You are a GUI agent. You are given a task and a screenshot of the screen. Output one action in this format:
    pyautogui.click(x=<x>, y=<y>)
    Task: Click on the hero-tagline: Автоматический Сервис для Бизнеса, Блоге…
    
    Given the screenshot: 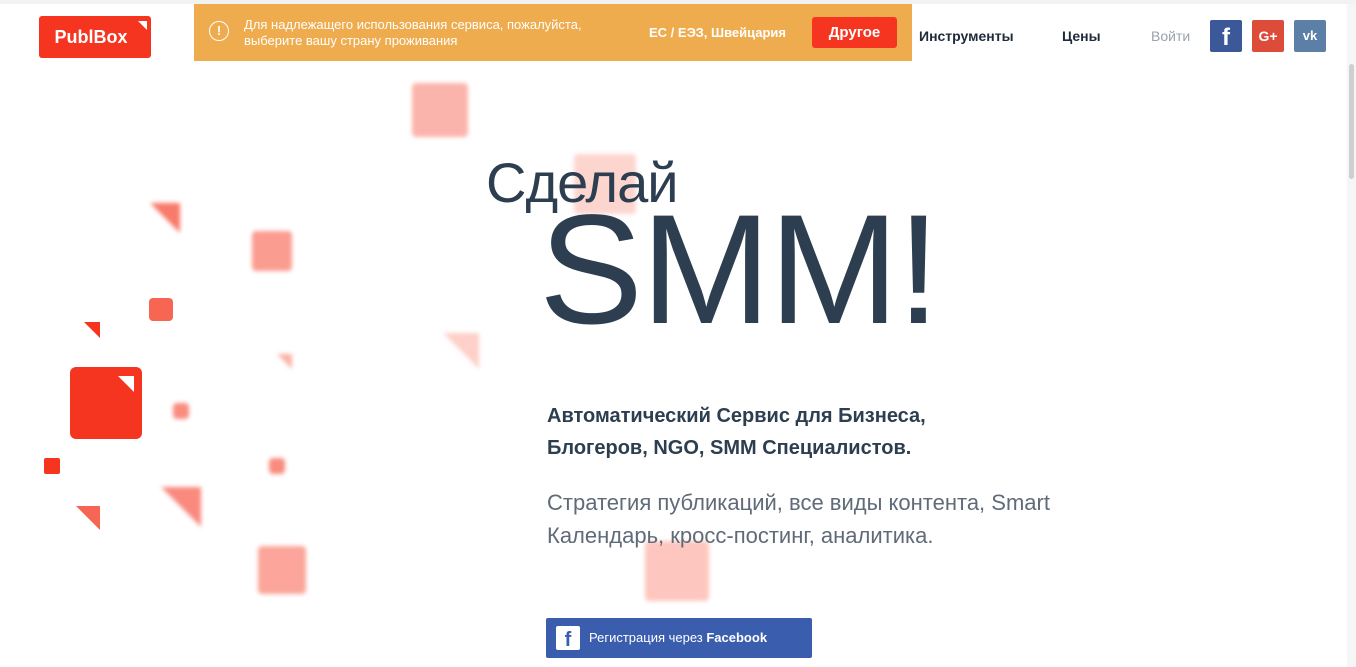 What is the action you would take?
    pyautogui.click(x=736, y=432)
    